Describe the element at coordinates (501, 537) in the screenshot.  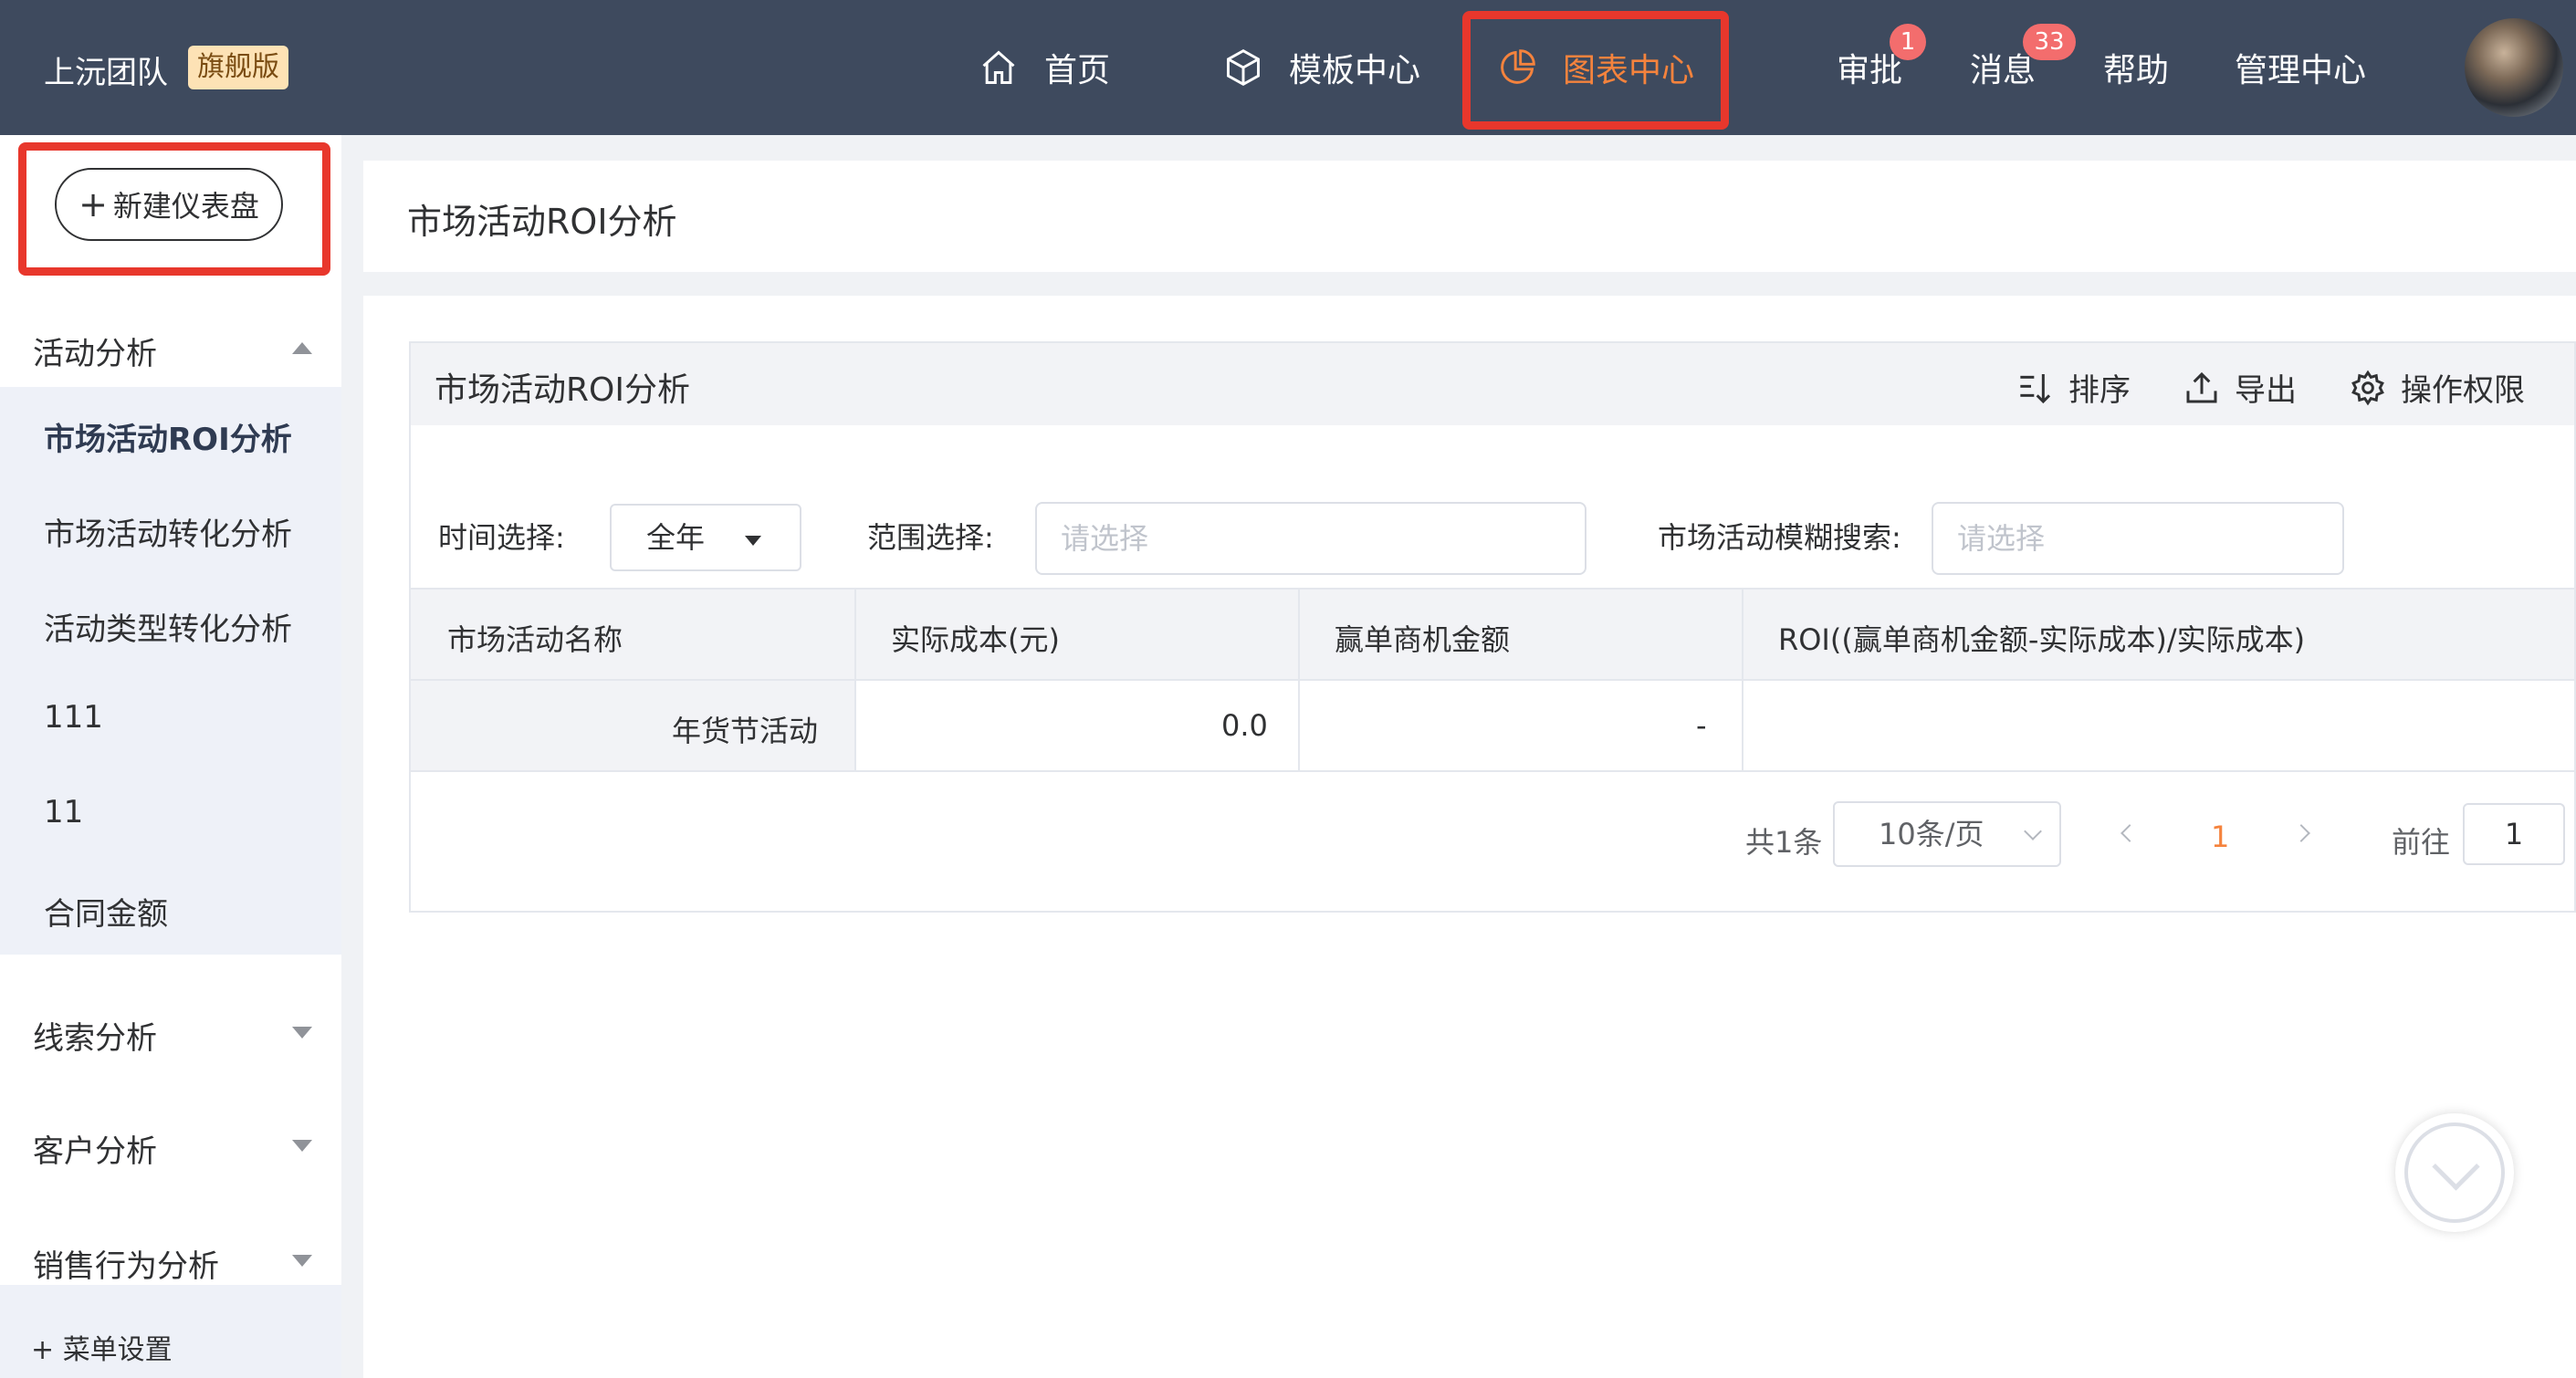
I see `time-filter-label: 时间选择:` at that location.